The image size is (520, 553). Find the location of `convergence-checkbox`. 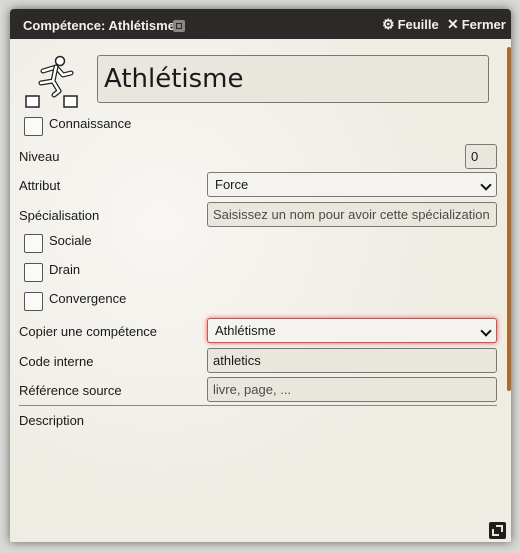

convergence-checkbox is located at coordinates (33, 301).